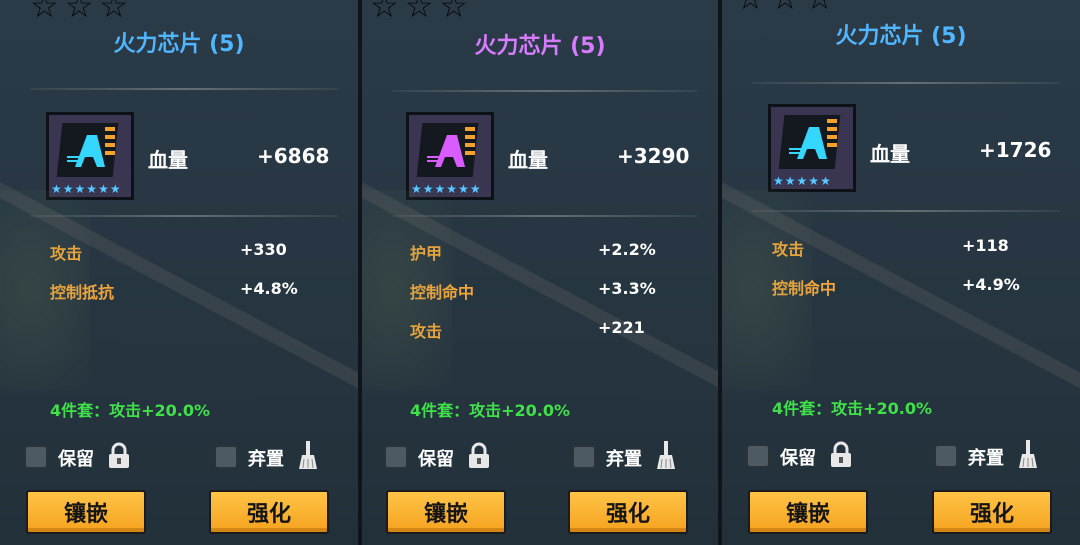 The height and width of the screenshot is (545, 1080). Describe the element at coordinates (627, 288) in the screenshot. I see `sub-stat-value: +3.3%` at that location.